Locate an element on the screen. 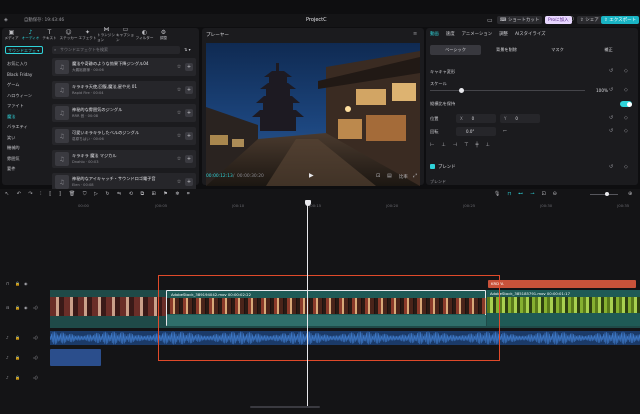 The height and width of the screenshot is (414, 640). category-item: バラエティ is located at coordinates (24, 127).